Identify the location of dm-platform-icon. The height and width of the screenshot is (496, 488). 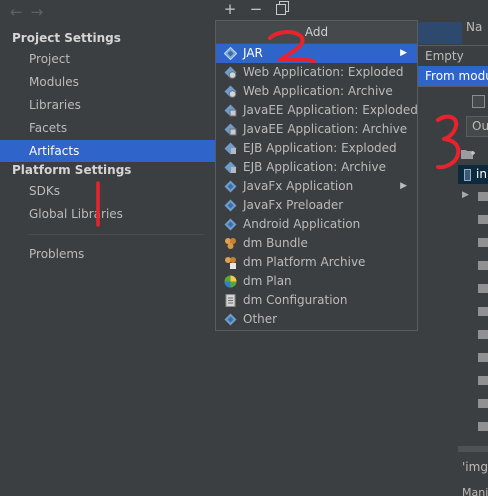
(230, 263).